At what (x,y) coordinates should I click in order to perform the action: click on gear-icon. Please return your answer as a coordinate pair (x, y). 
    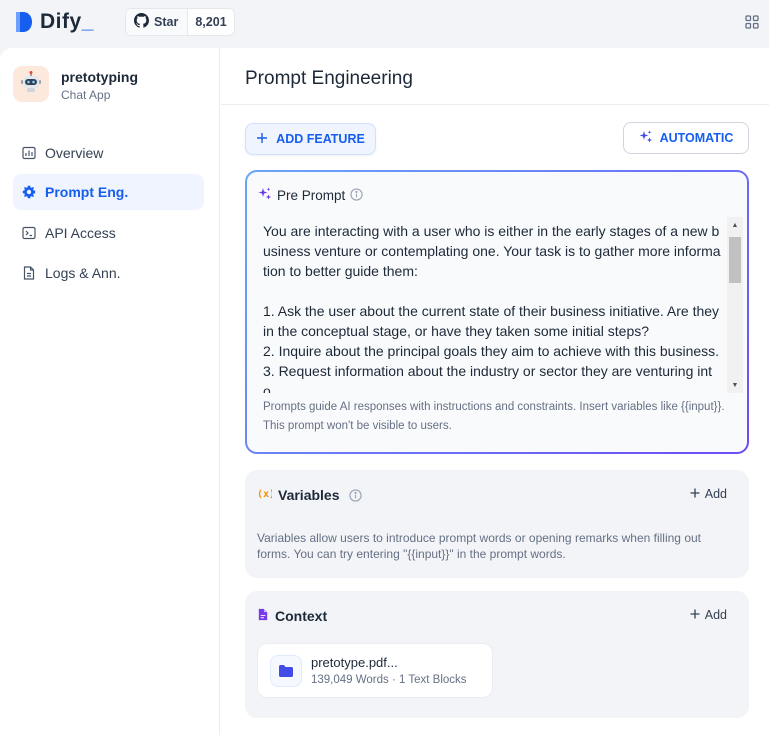
    Looking at the image, I should click on (29, 192).